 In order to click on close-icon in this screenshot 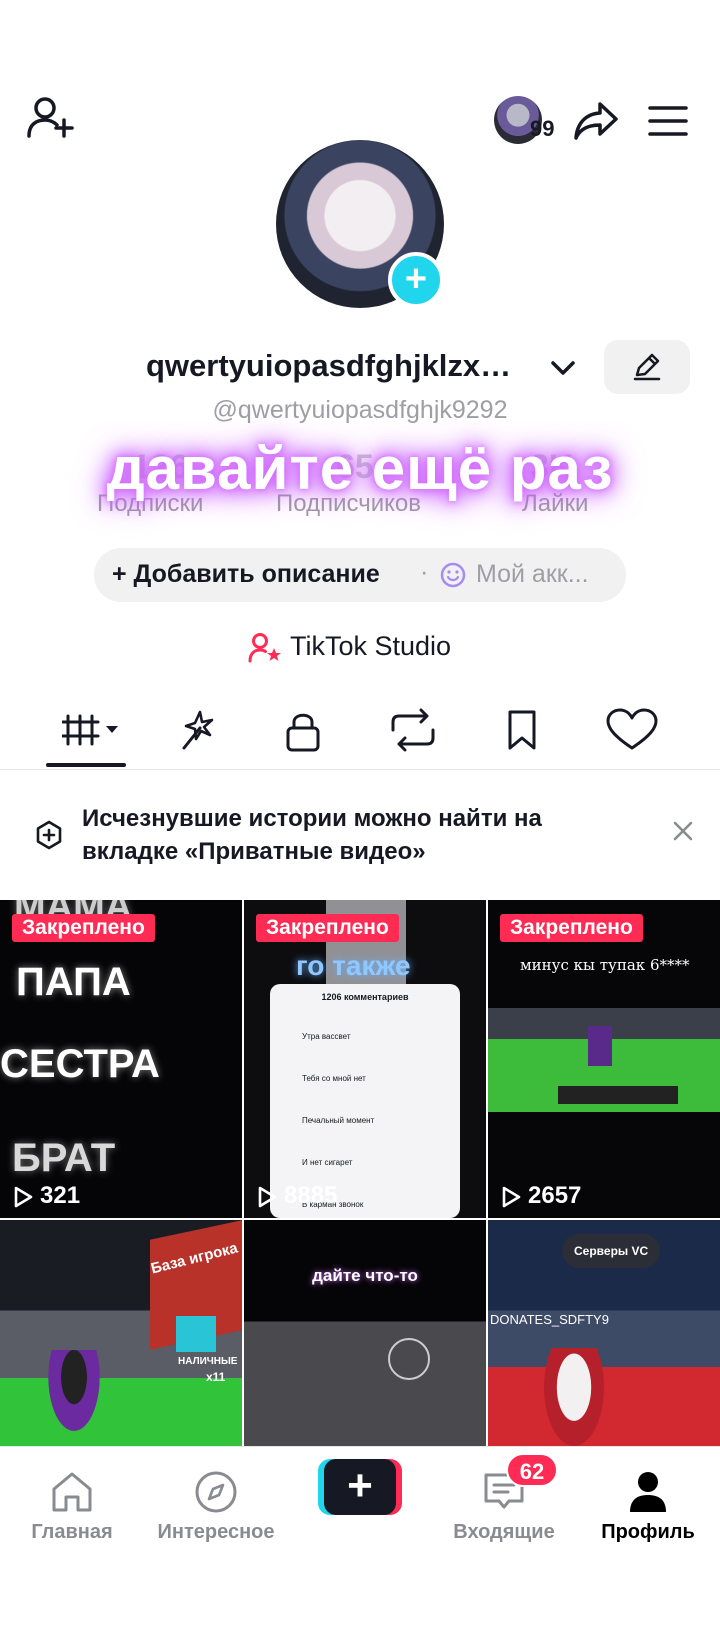, I will do `click(683, 831)`.